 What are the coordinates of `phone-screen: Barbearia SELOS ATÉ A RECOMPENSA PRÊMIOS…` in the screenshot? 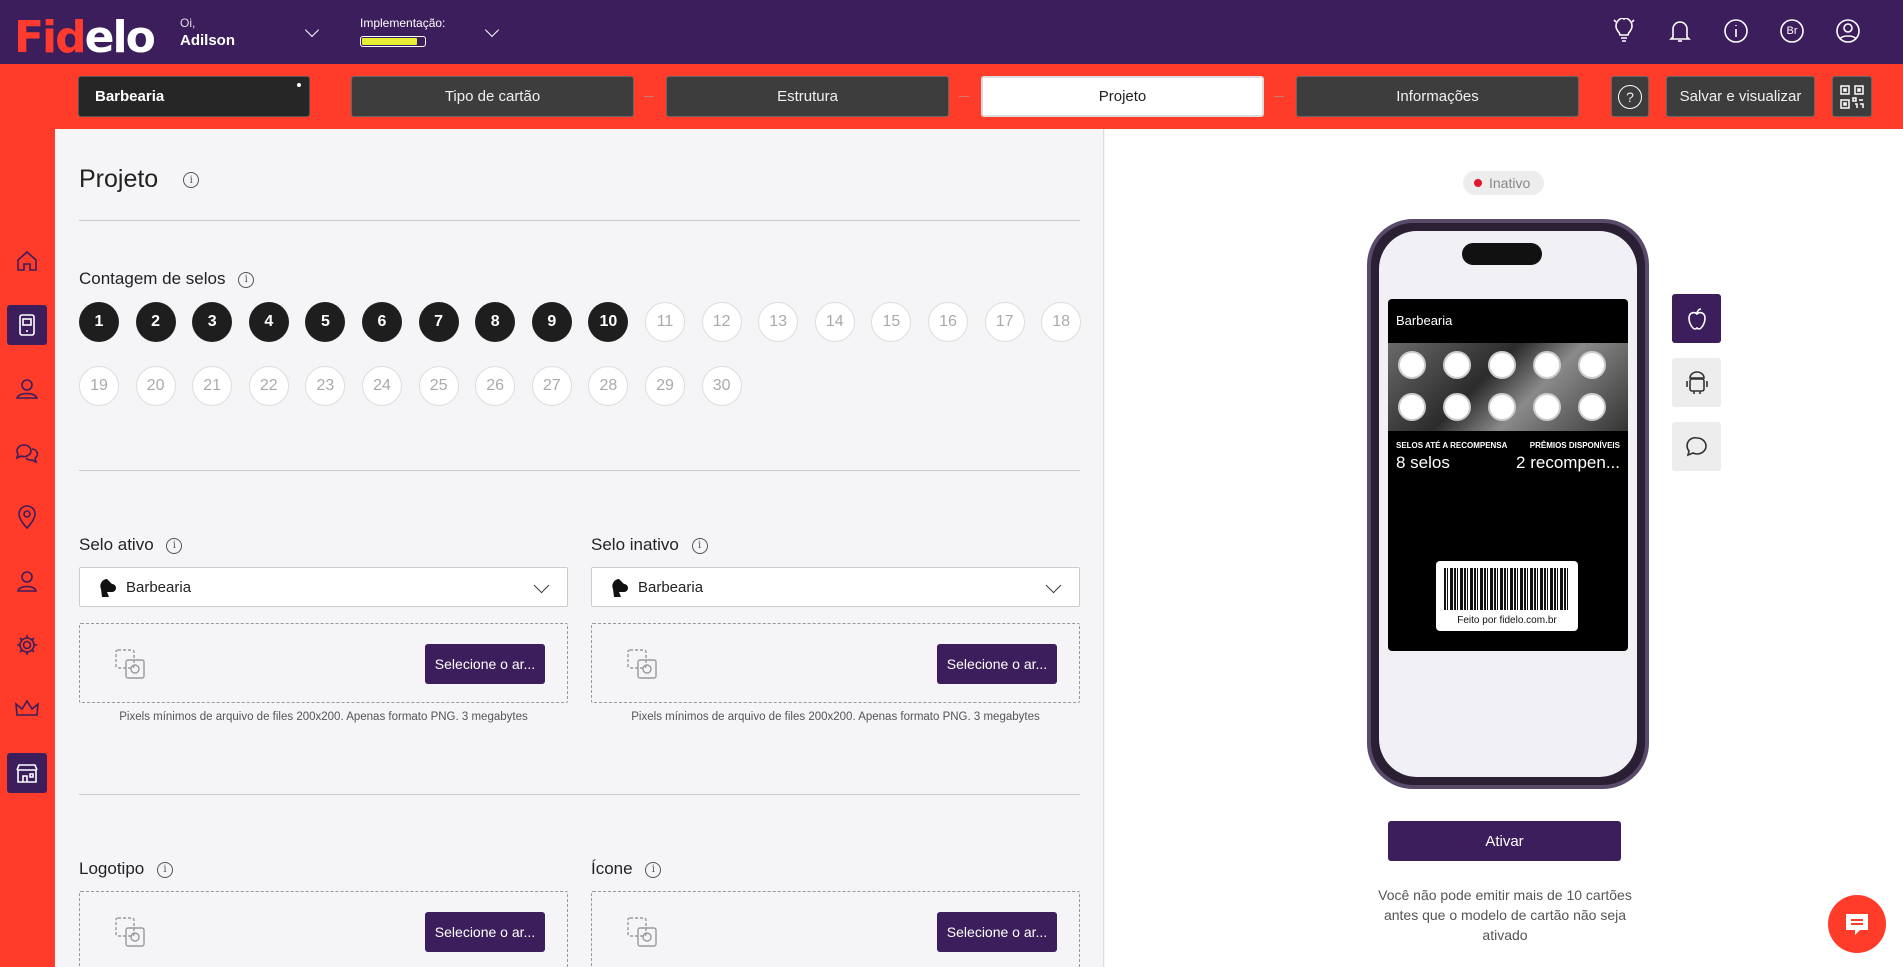 It's located at (1508, 504).